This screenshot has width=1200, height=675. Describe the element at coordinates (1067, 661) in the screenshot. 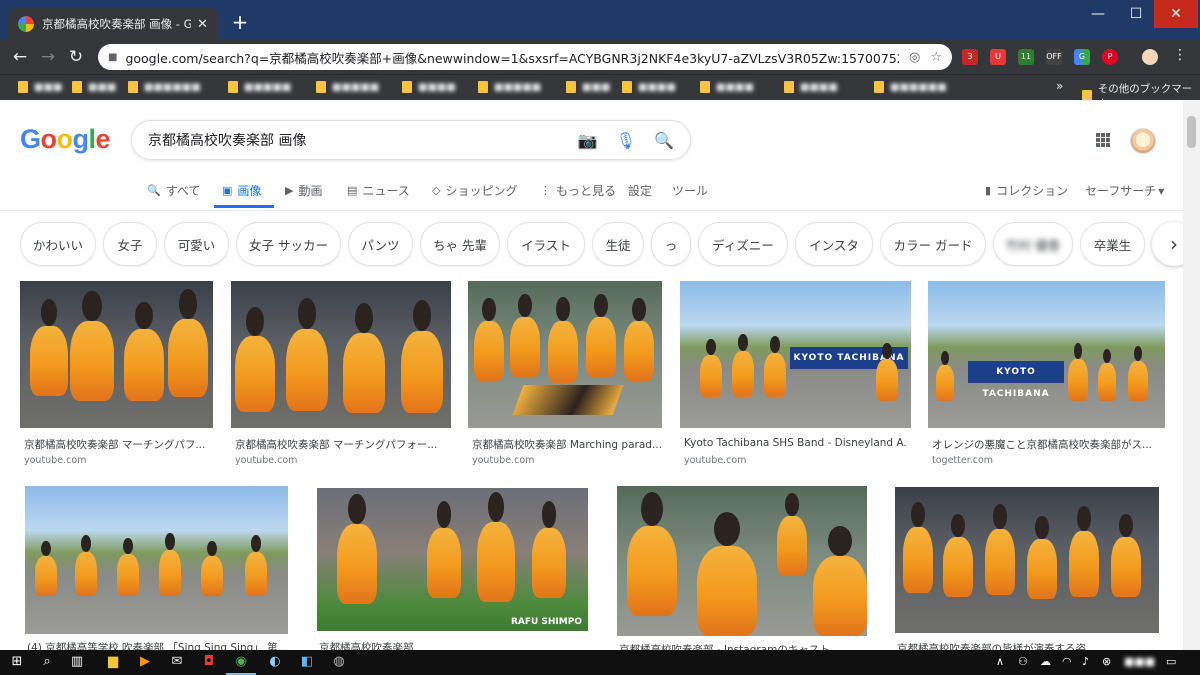

I see `wifi-icon: ◠` at that location.